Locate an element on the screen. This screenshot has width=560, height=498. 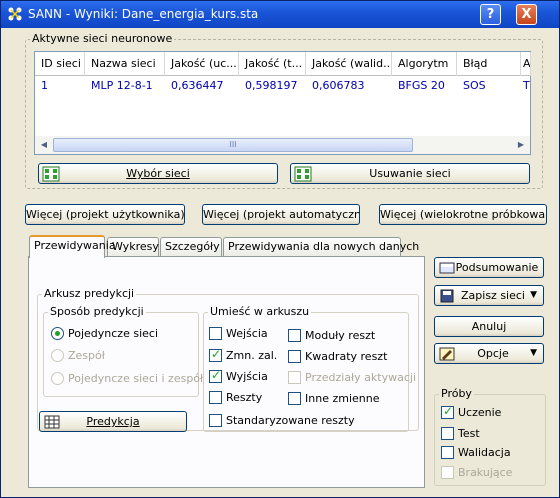
place-outputs-checkbox is located at coordinates (215, 375).